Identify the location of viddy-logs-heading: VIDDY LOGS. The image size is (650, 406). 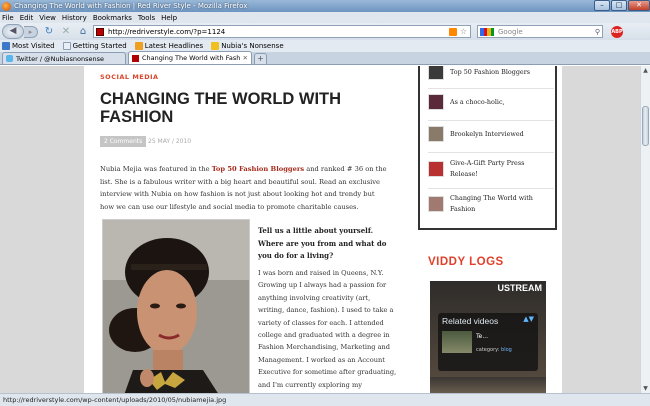
(466, 262).